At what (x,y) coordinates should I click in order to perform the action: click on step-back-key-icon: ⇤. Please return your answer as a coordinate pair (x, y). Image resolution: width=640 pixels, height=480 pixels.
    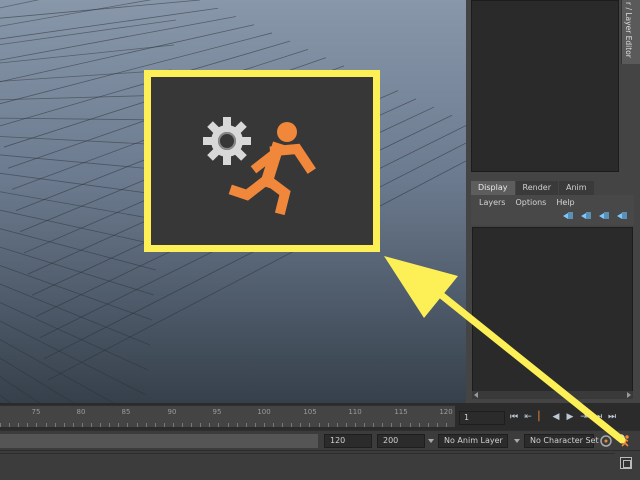
    Looking at the image, I should click on (528, 417).